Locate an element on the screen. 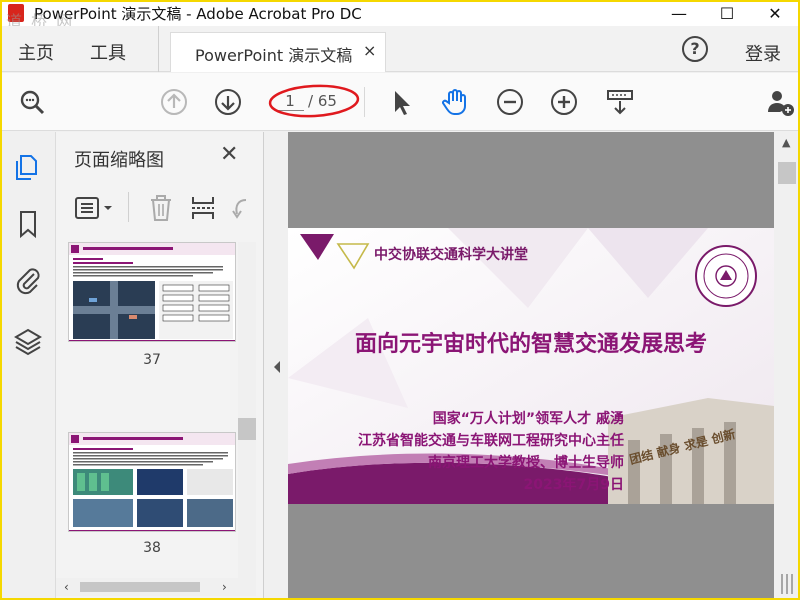 This screenshot has height=600, width=800. share-user-icon is located at coordinates (780, 102).